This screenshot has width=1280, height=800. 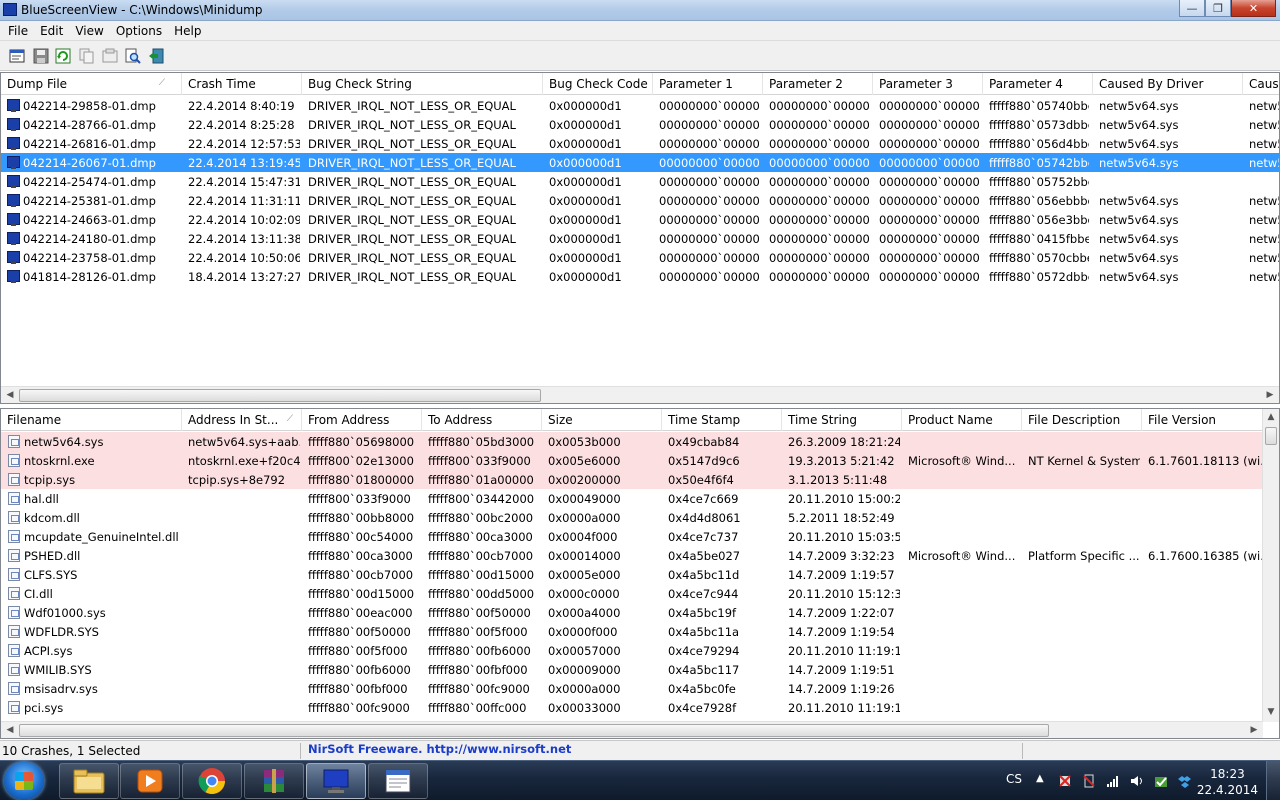 What do you see at coordinates (14, 688) in the screenshot?
I see `driver-file-icon` at bounding box center [14, 688].